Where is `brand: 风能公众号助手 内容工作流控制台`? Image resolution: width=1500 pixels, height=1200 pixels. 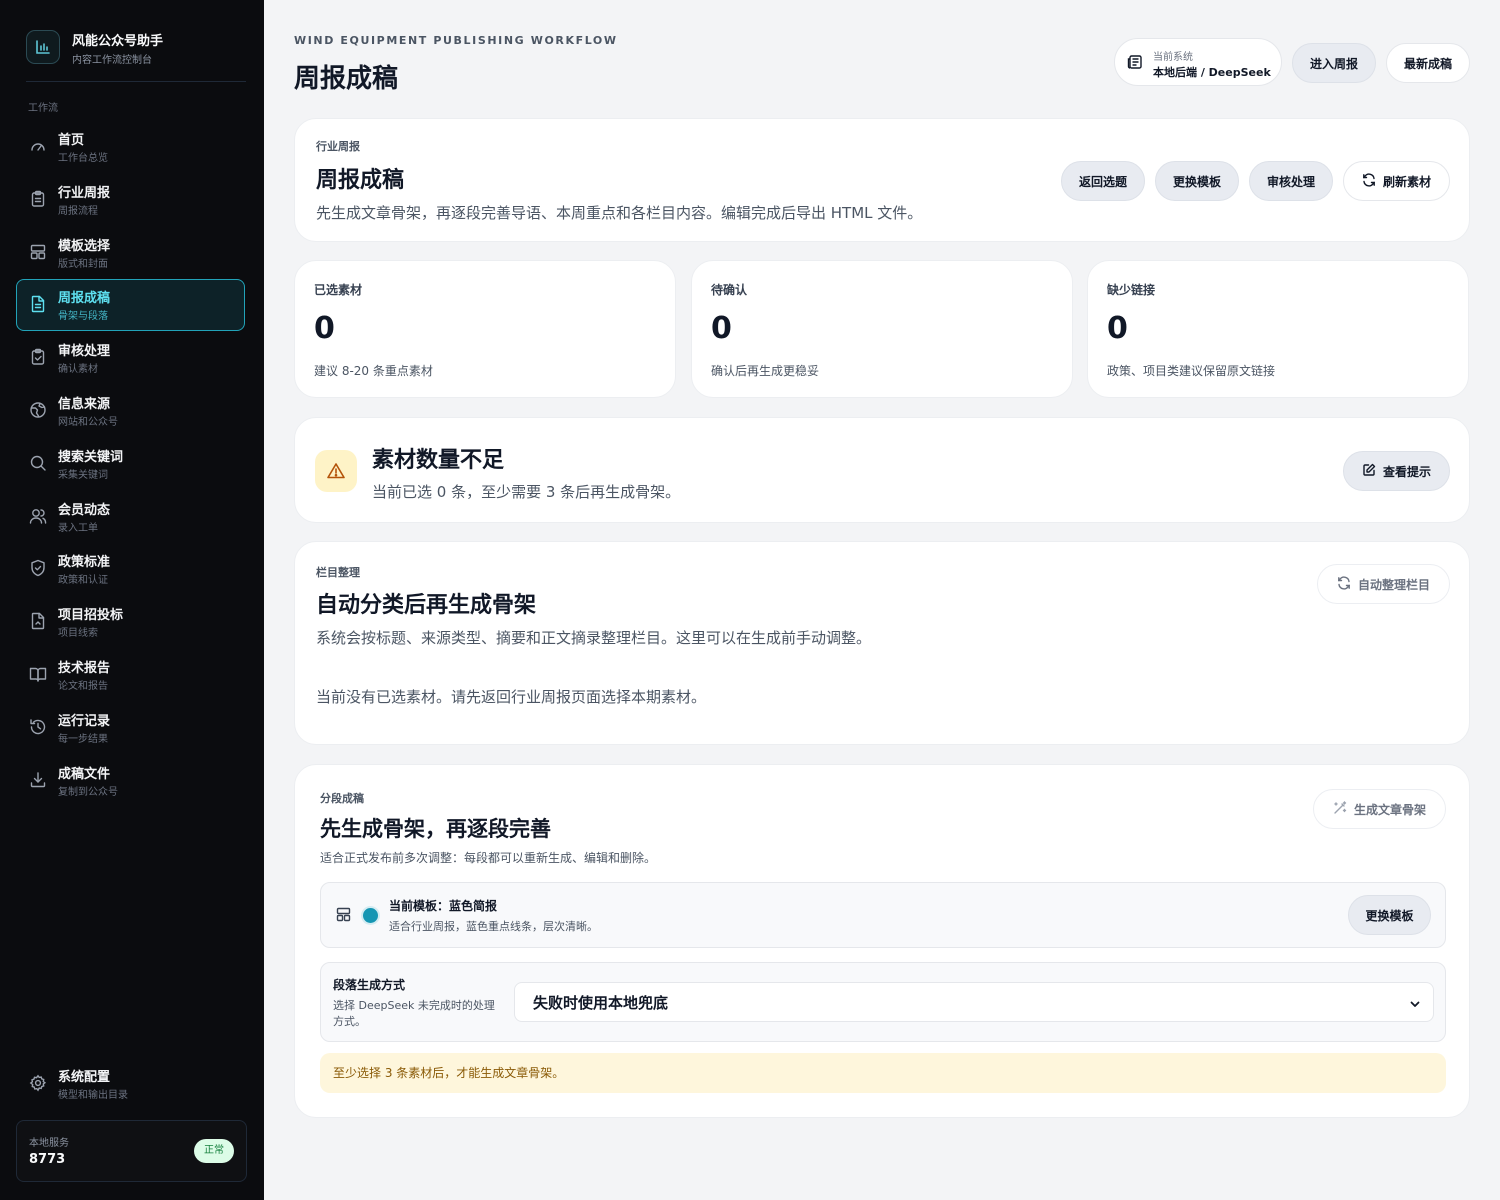 brand: 风能公众号助手 内容工作流控制台 is located at coordinates (136, 55).